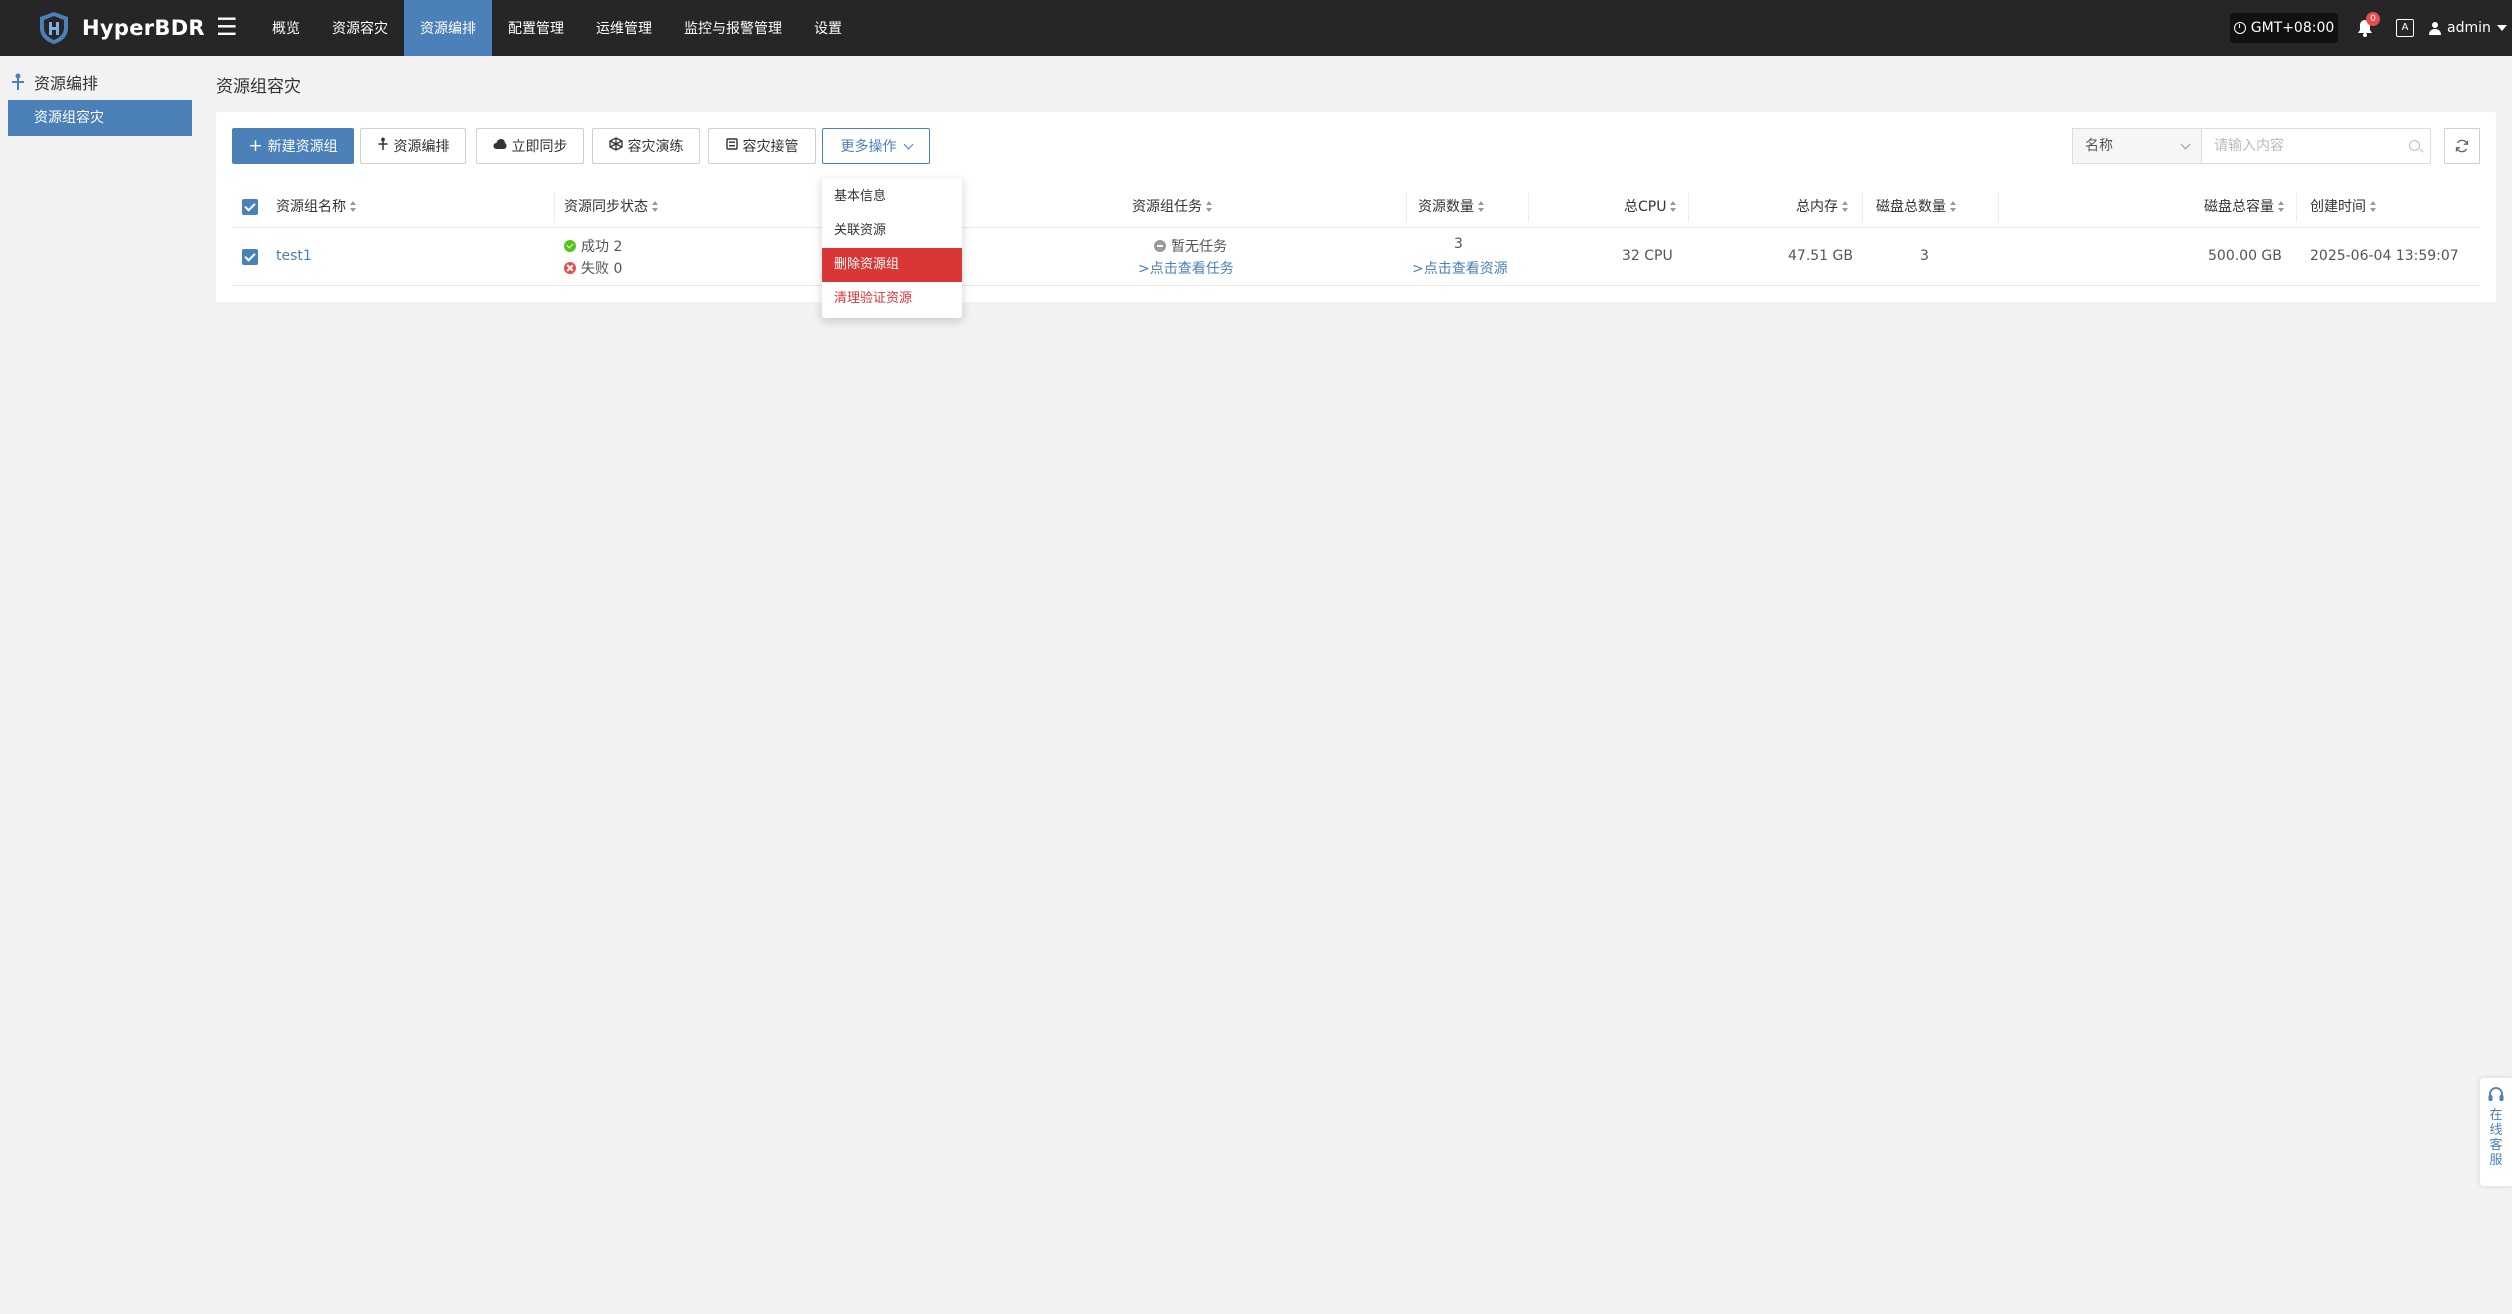 This screenshot has width=2512, height=1314. I want to click on main-nav: 概览 资源容灾 资源编排 配置管理 运维管理 监控与报警管理 设置, so click(557, 28).